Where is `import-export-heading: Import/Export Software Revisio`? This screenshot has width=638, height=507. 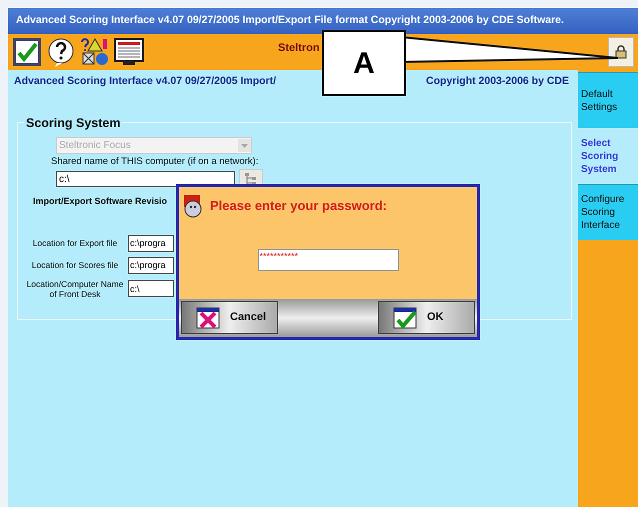
import-export-heading: Import/Export Software Revisio is located at coordinates (100, 201).